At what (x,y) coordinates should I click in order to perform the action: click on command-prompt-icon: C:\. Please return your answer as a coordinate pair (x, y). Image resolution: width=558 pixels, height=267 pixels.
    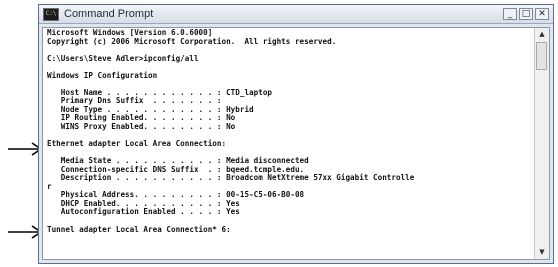
    Looking at the image, I should click on (51, 14).